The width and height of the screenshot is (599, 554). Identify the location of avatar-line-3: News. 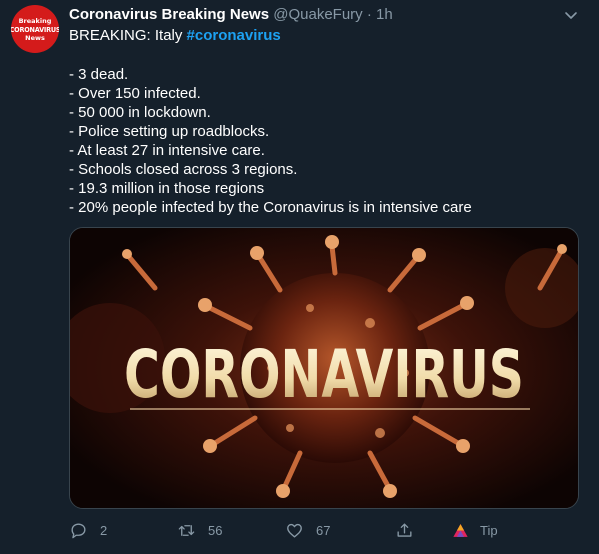
(35, 37).